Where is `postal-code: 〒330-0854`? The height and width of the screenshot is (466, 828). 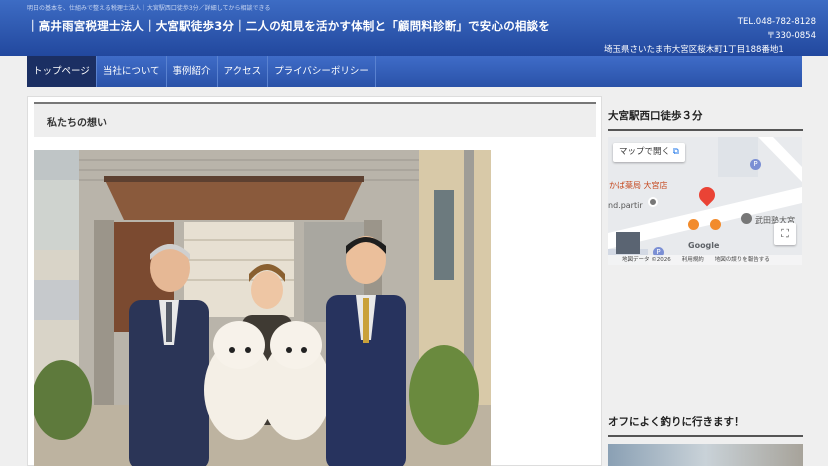 postal-code: 〒330-0854 is located at coordinates (791, 36).